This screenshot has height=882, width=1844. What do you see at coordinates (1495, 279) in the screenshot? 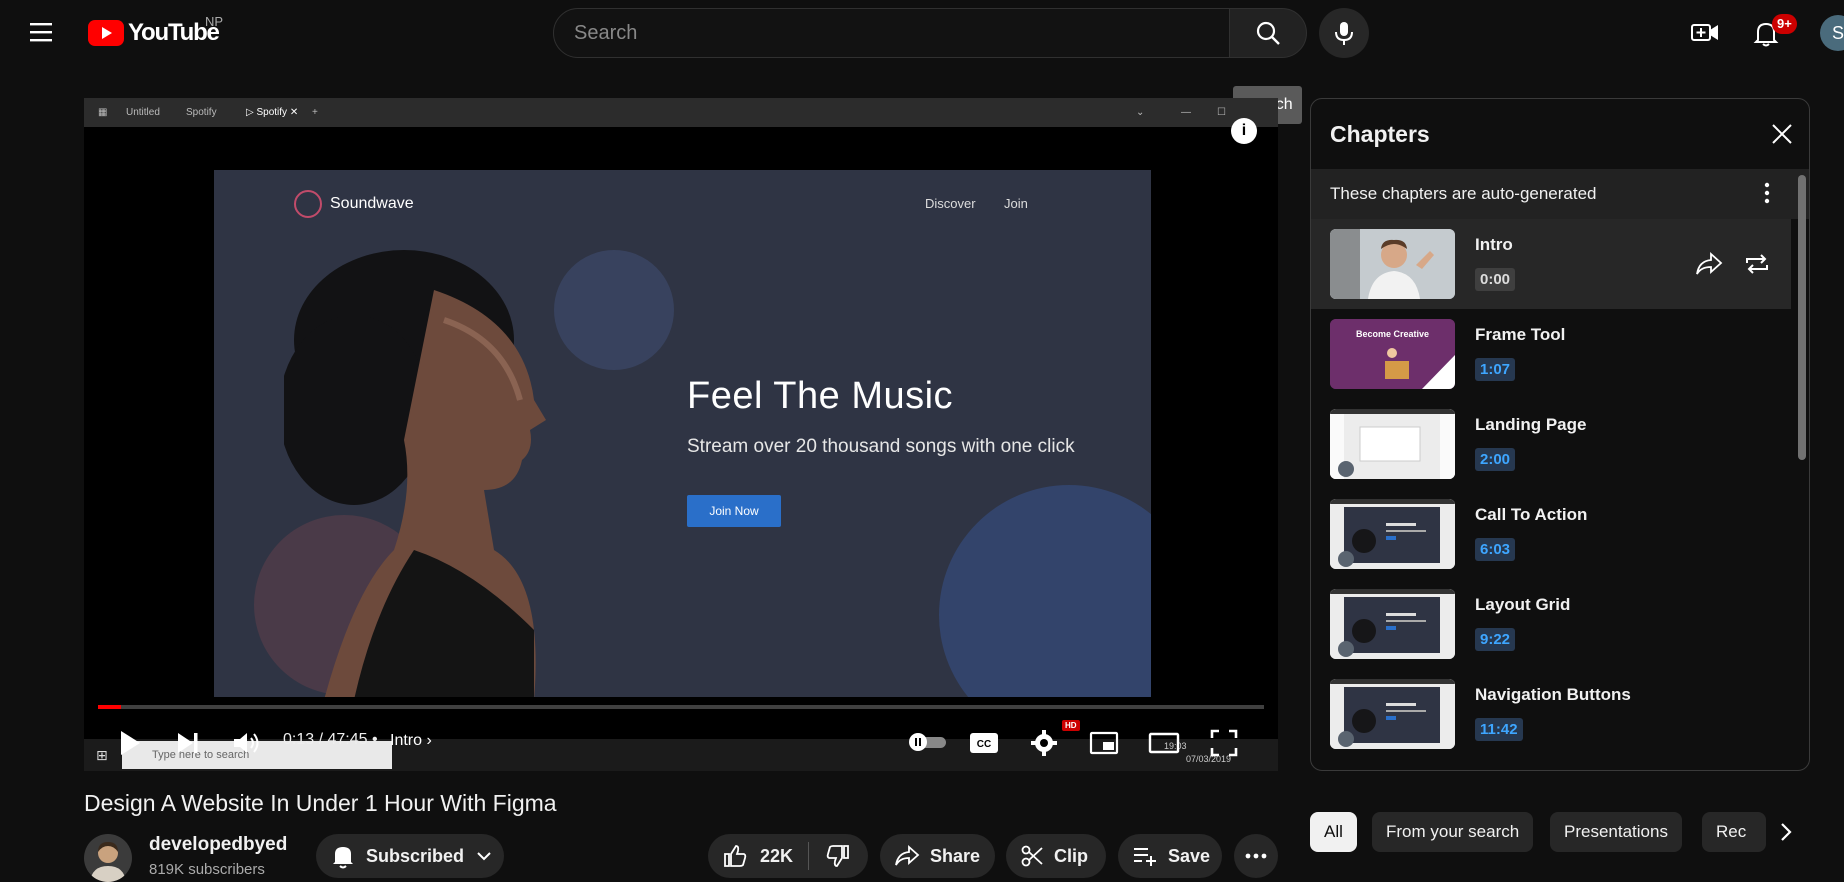
I see `chapter-timestamp: 0:00` at bounding box center [1495, 279].